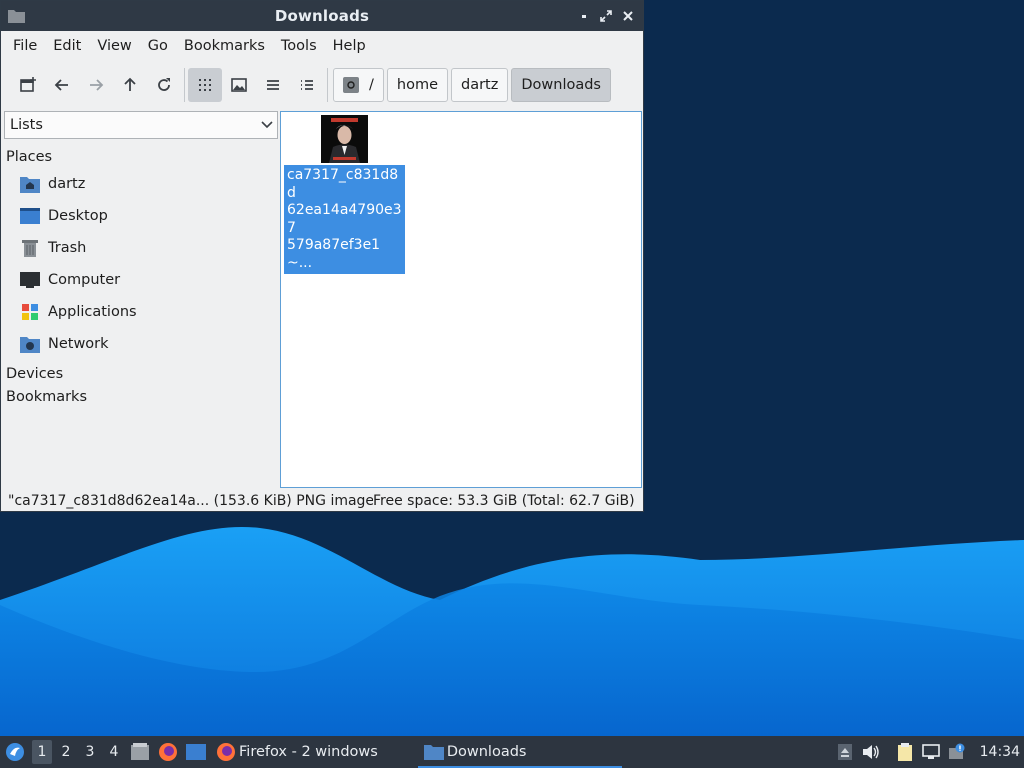 This screenshot has height=768, width=1024. I want to click on sidebar-item-desktop: Desktop, so click(141, 216).